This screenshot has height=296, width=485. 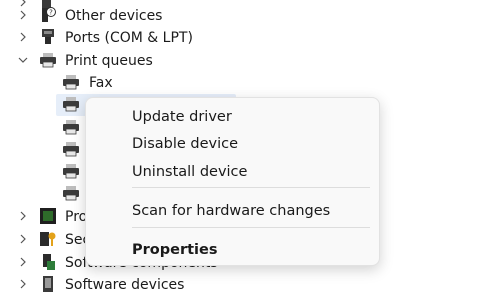 I want to click on tree-item-label: Fax, so click(x=101, y=83).